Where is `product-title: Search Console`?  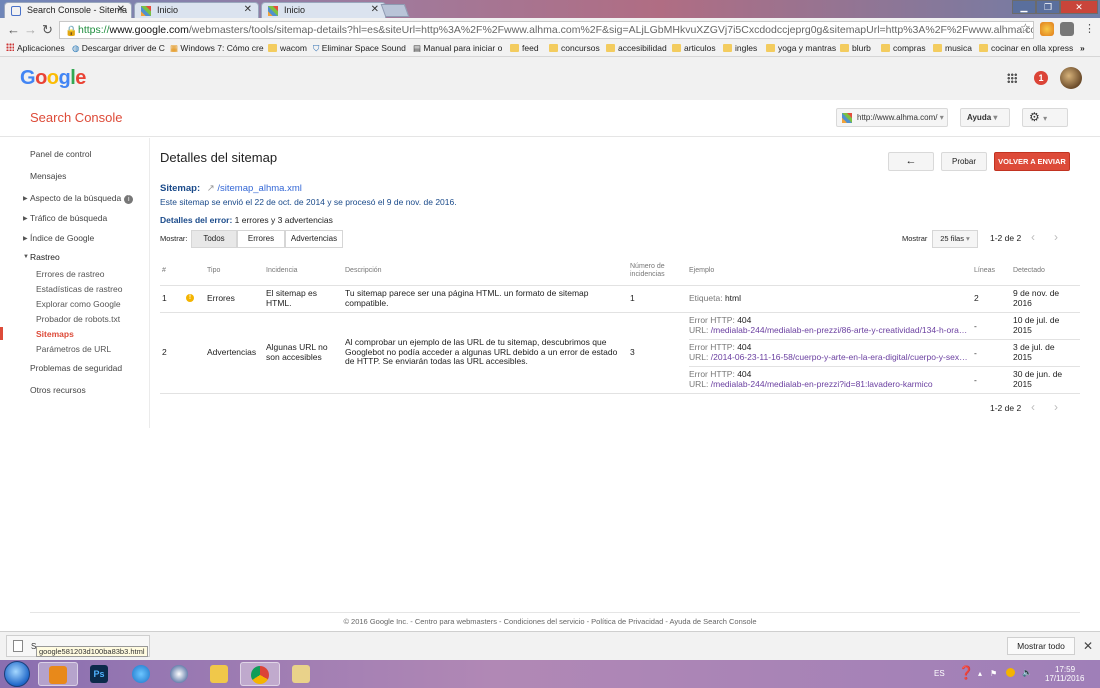 product-title: Search Console is located at coordinates (76, 117).